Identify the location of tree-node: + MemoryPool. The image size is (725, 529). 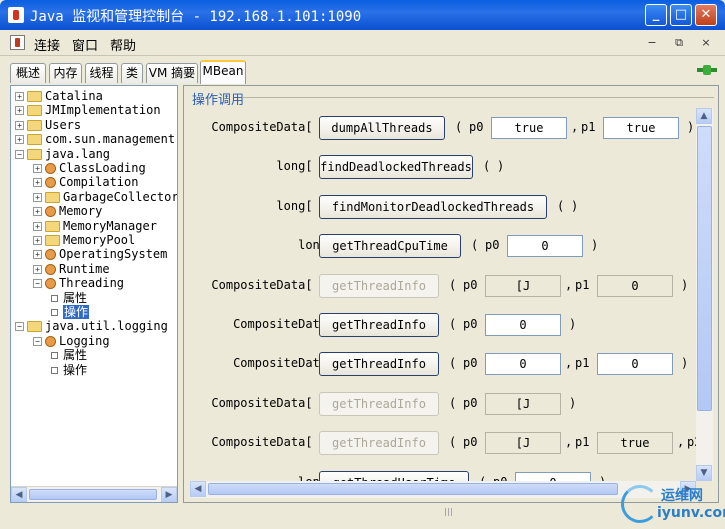
(84, 240).